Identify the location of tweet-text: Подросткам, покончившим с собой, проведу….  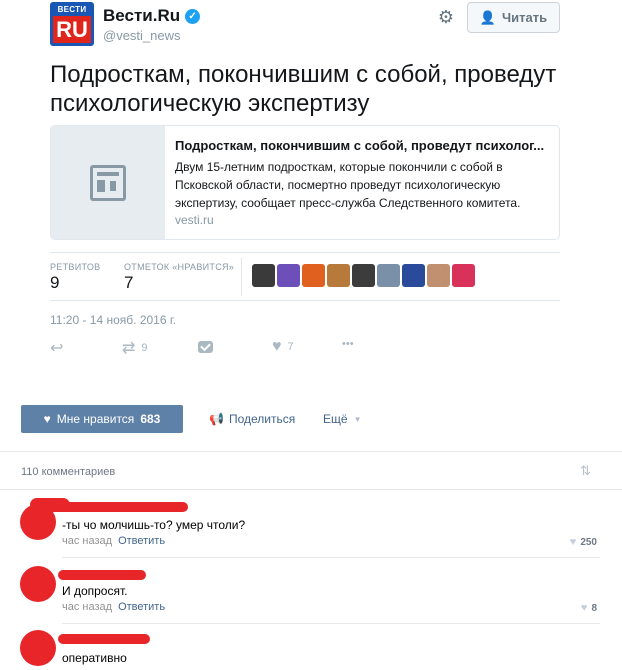
(303, 89).